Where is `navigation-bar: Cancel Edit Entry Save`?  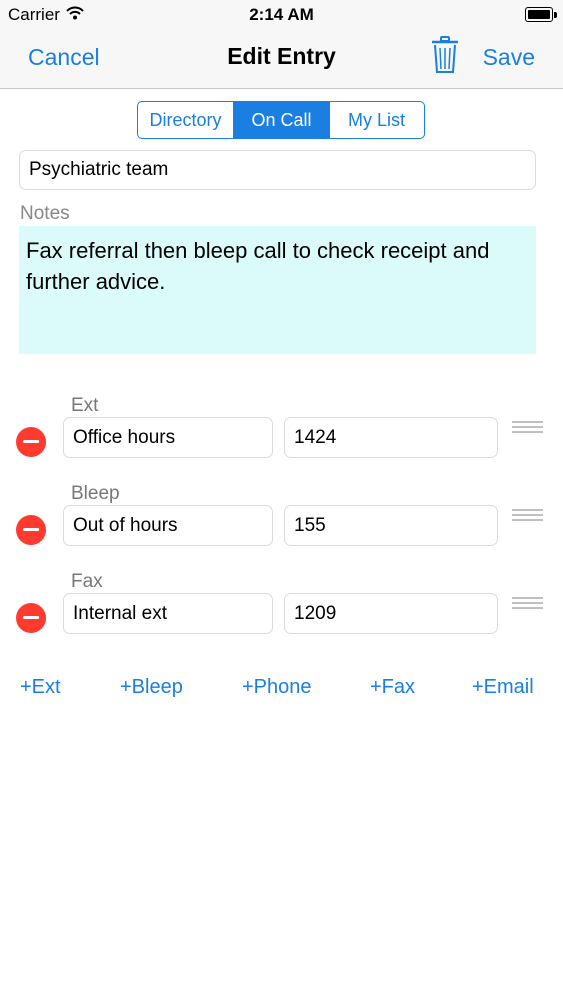
navigation-bar: Cancel Edit Entry Save is located at coordinates (281, 59).